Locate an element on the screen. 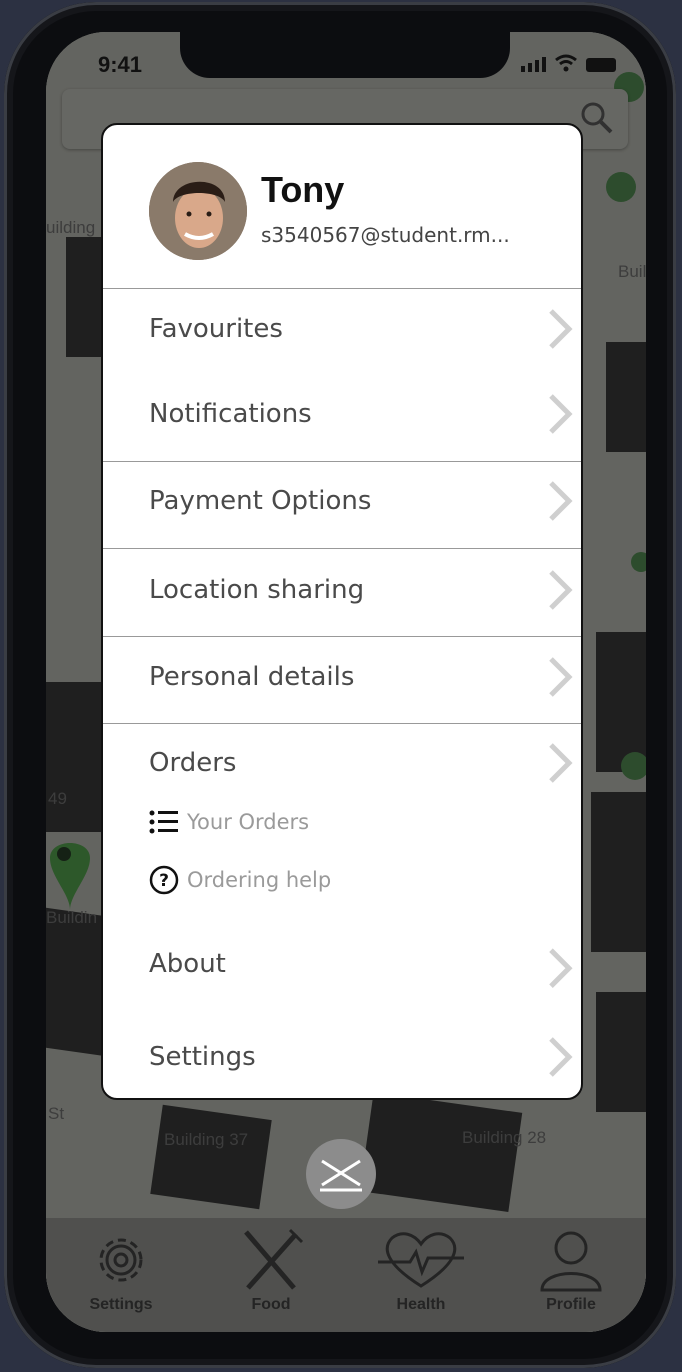 Image resolution: width=682 pixels, height=1372 pixels. close-menu-button is located at coordinates (341, 1174).